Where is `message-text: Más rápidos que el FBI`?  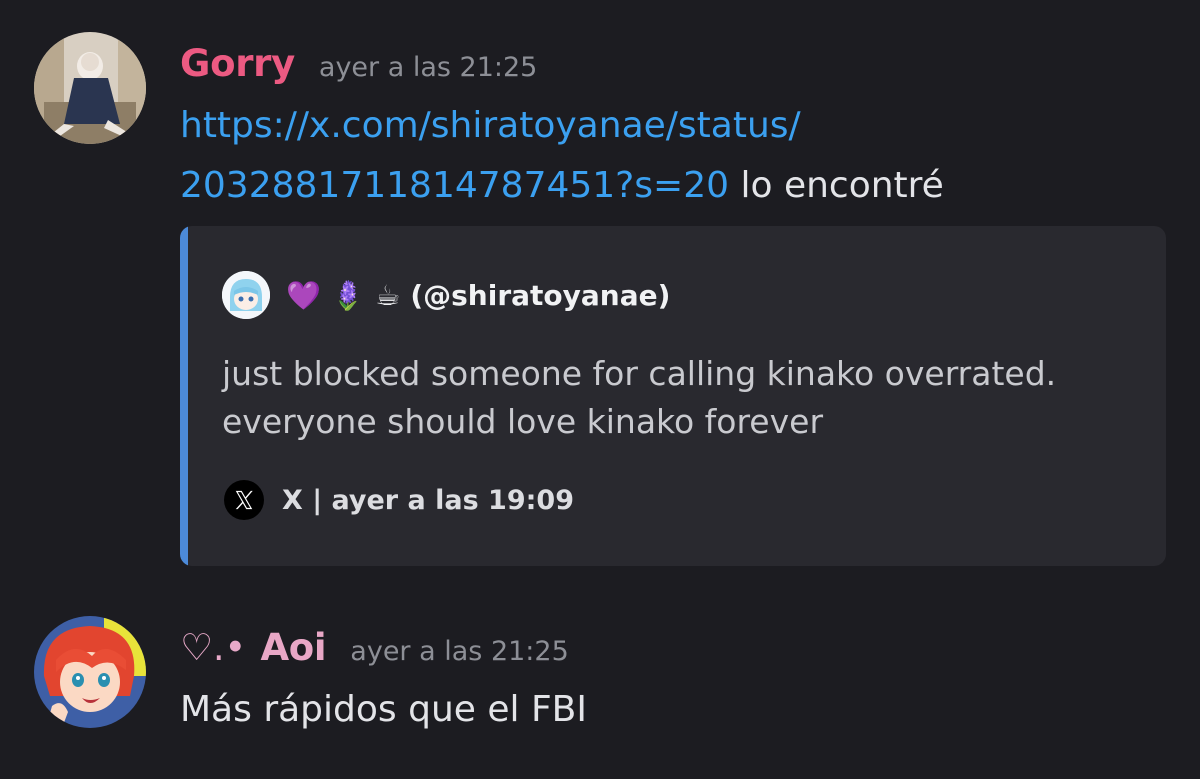 message-text: Más rápidos que el FBI is located at coordinates (383, 709).